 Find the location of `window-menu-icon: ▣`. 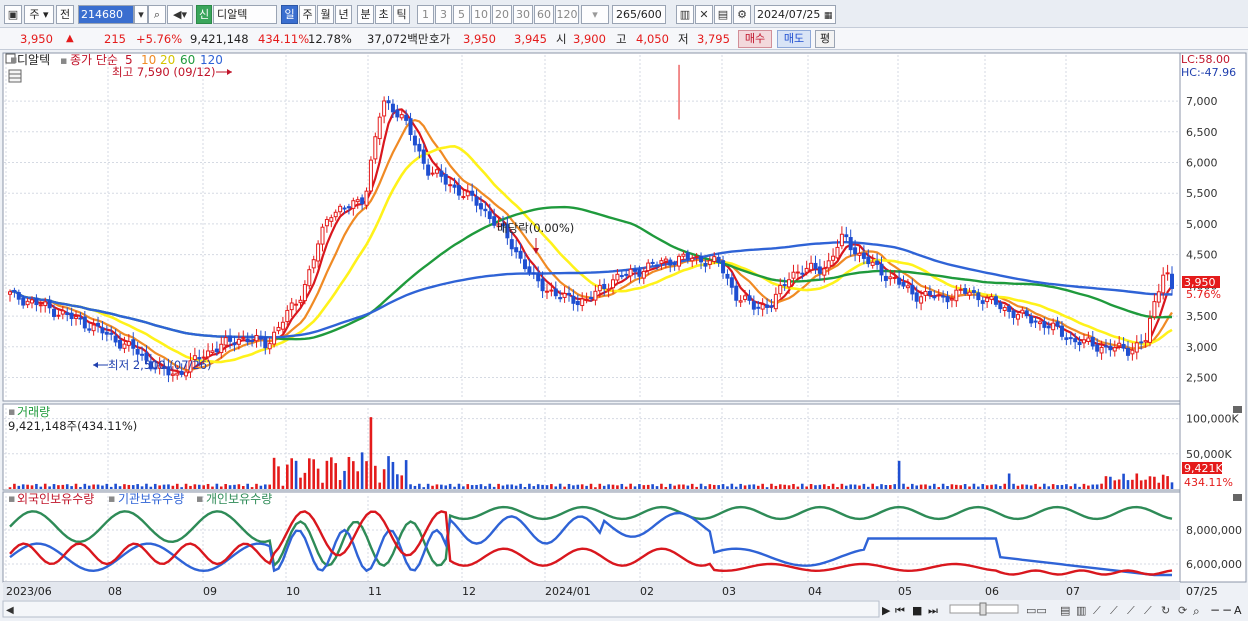

window-menu-icon: ▣ is located at coordinates (13, 14).